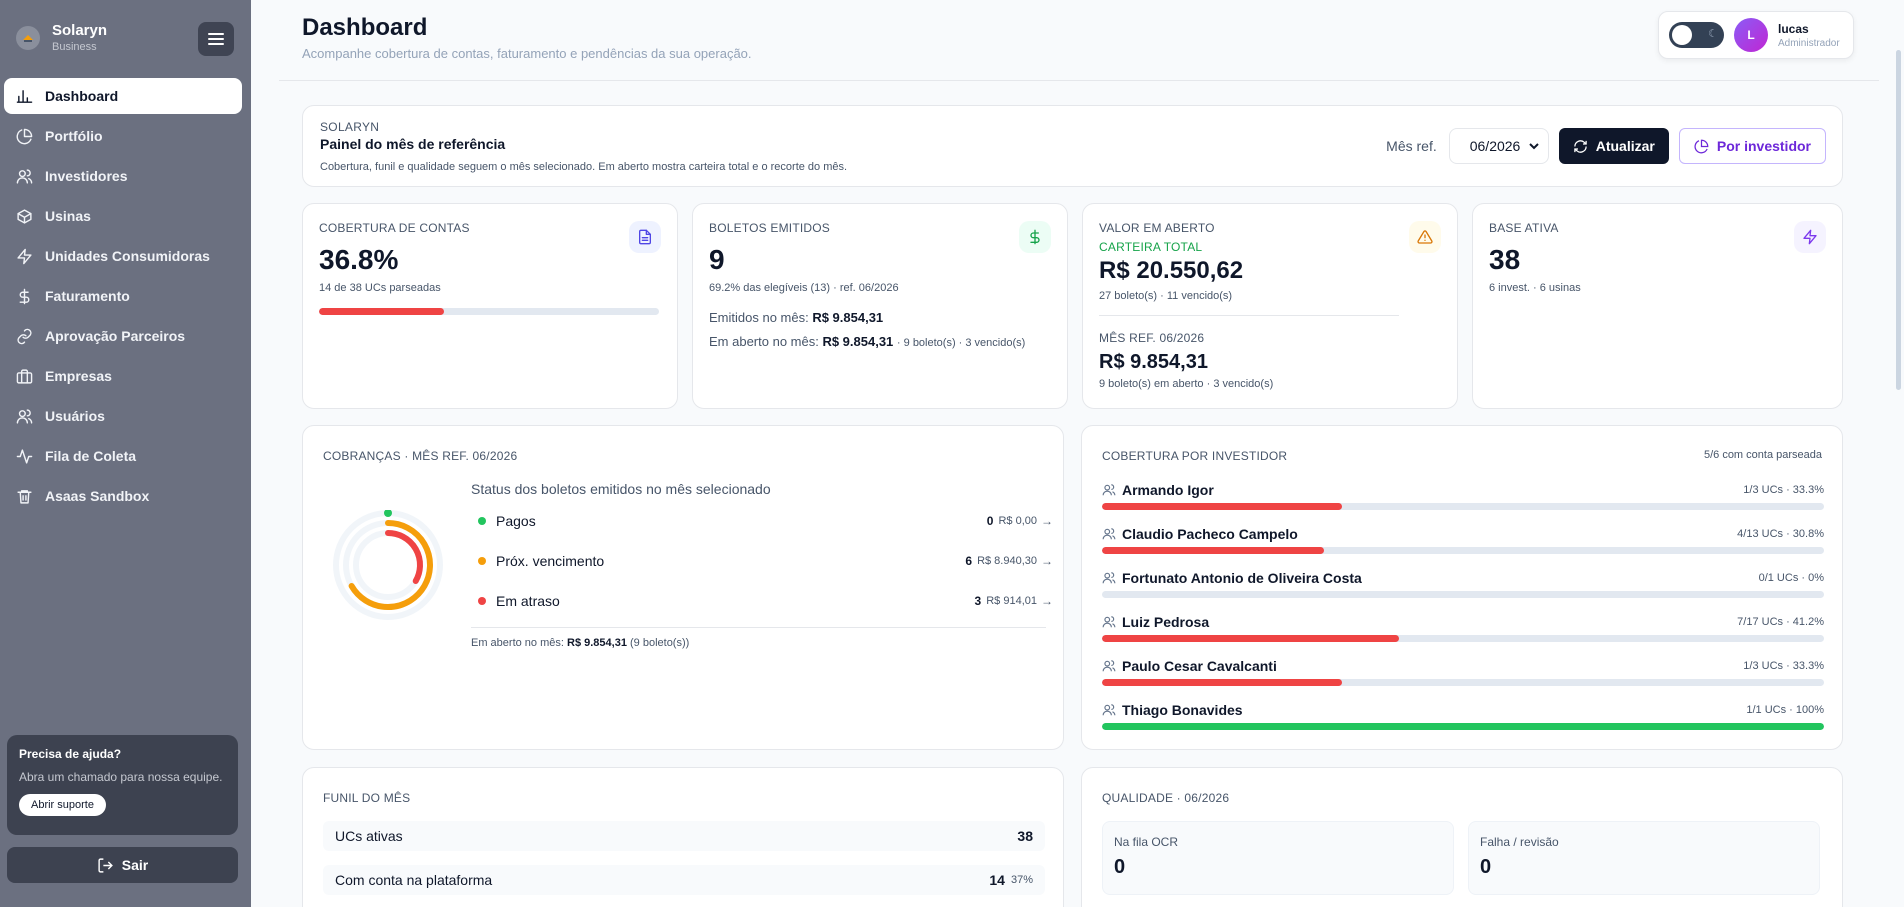  Describe the element at coordinates (796, 317) in the screenshot. I see `emitidos-line: Emitidos no mês: R$ 9.854,31` at that location.